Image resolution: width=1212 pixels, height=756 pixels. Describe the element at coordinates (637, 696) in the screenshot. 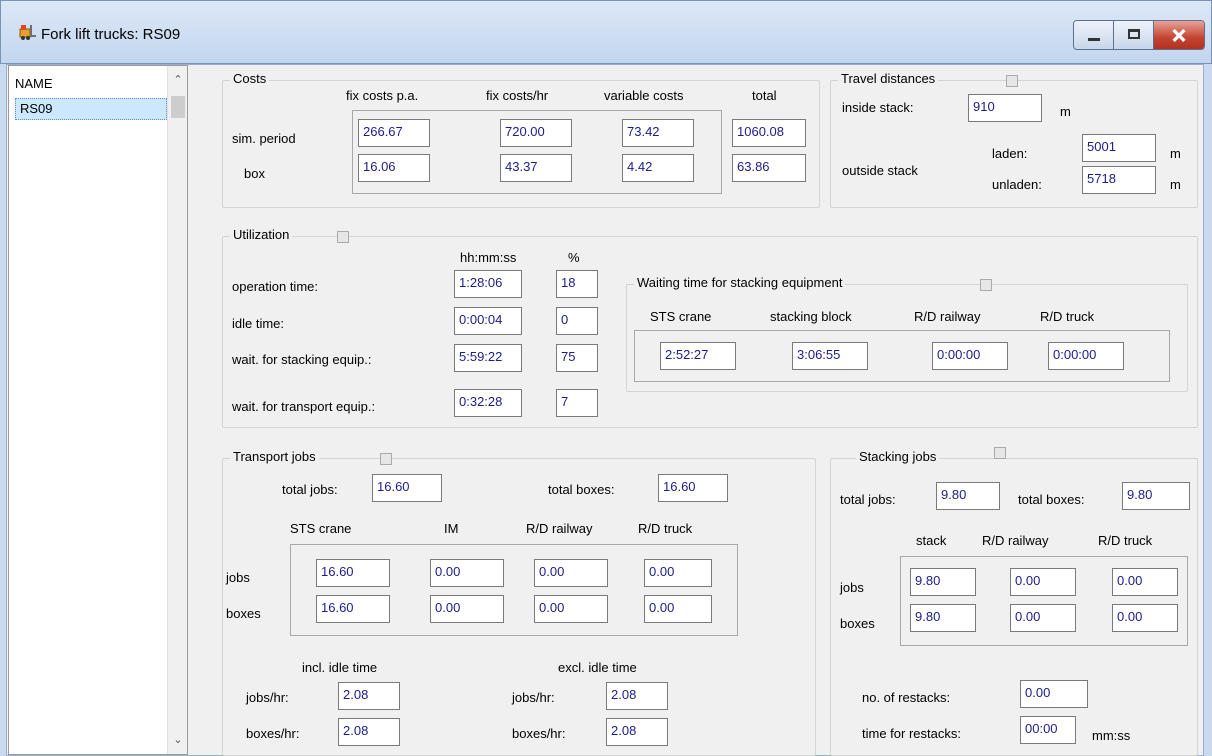

I see `excl-jobs-hr-field: 2.08` at that location.